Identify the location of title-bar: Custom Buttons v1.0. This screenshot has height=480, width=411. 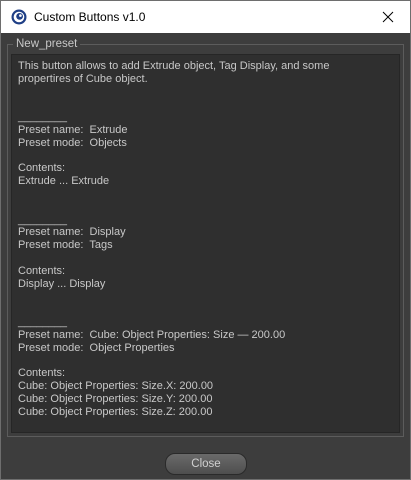
(205, 17).